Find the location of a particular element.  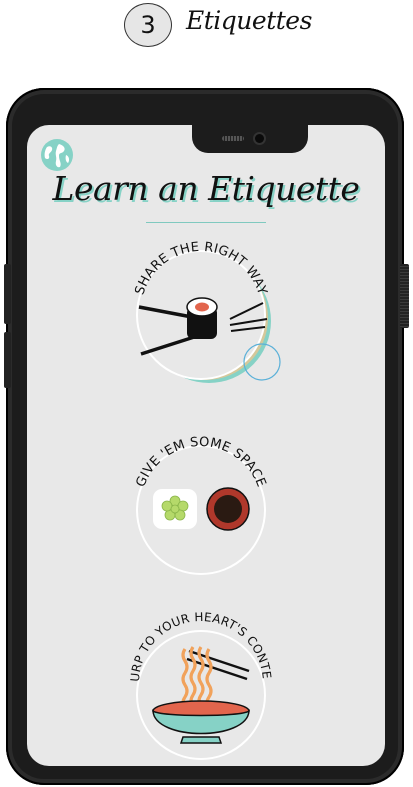

step-header: 3 Etiquettes is located at coordinates (206, 25).